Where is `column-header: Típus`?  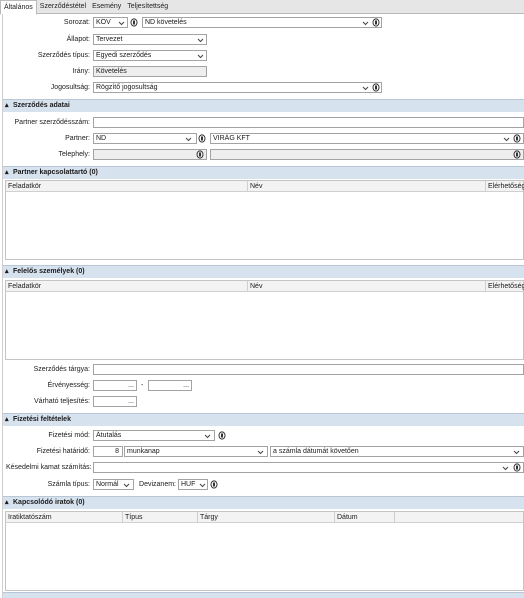
column-header: Típus is located at coordinates (160, 517).